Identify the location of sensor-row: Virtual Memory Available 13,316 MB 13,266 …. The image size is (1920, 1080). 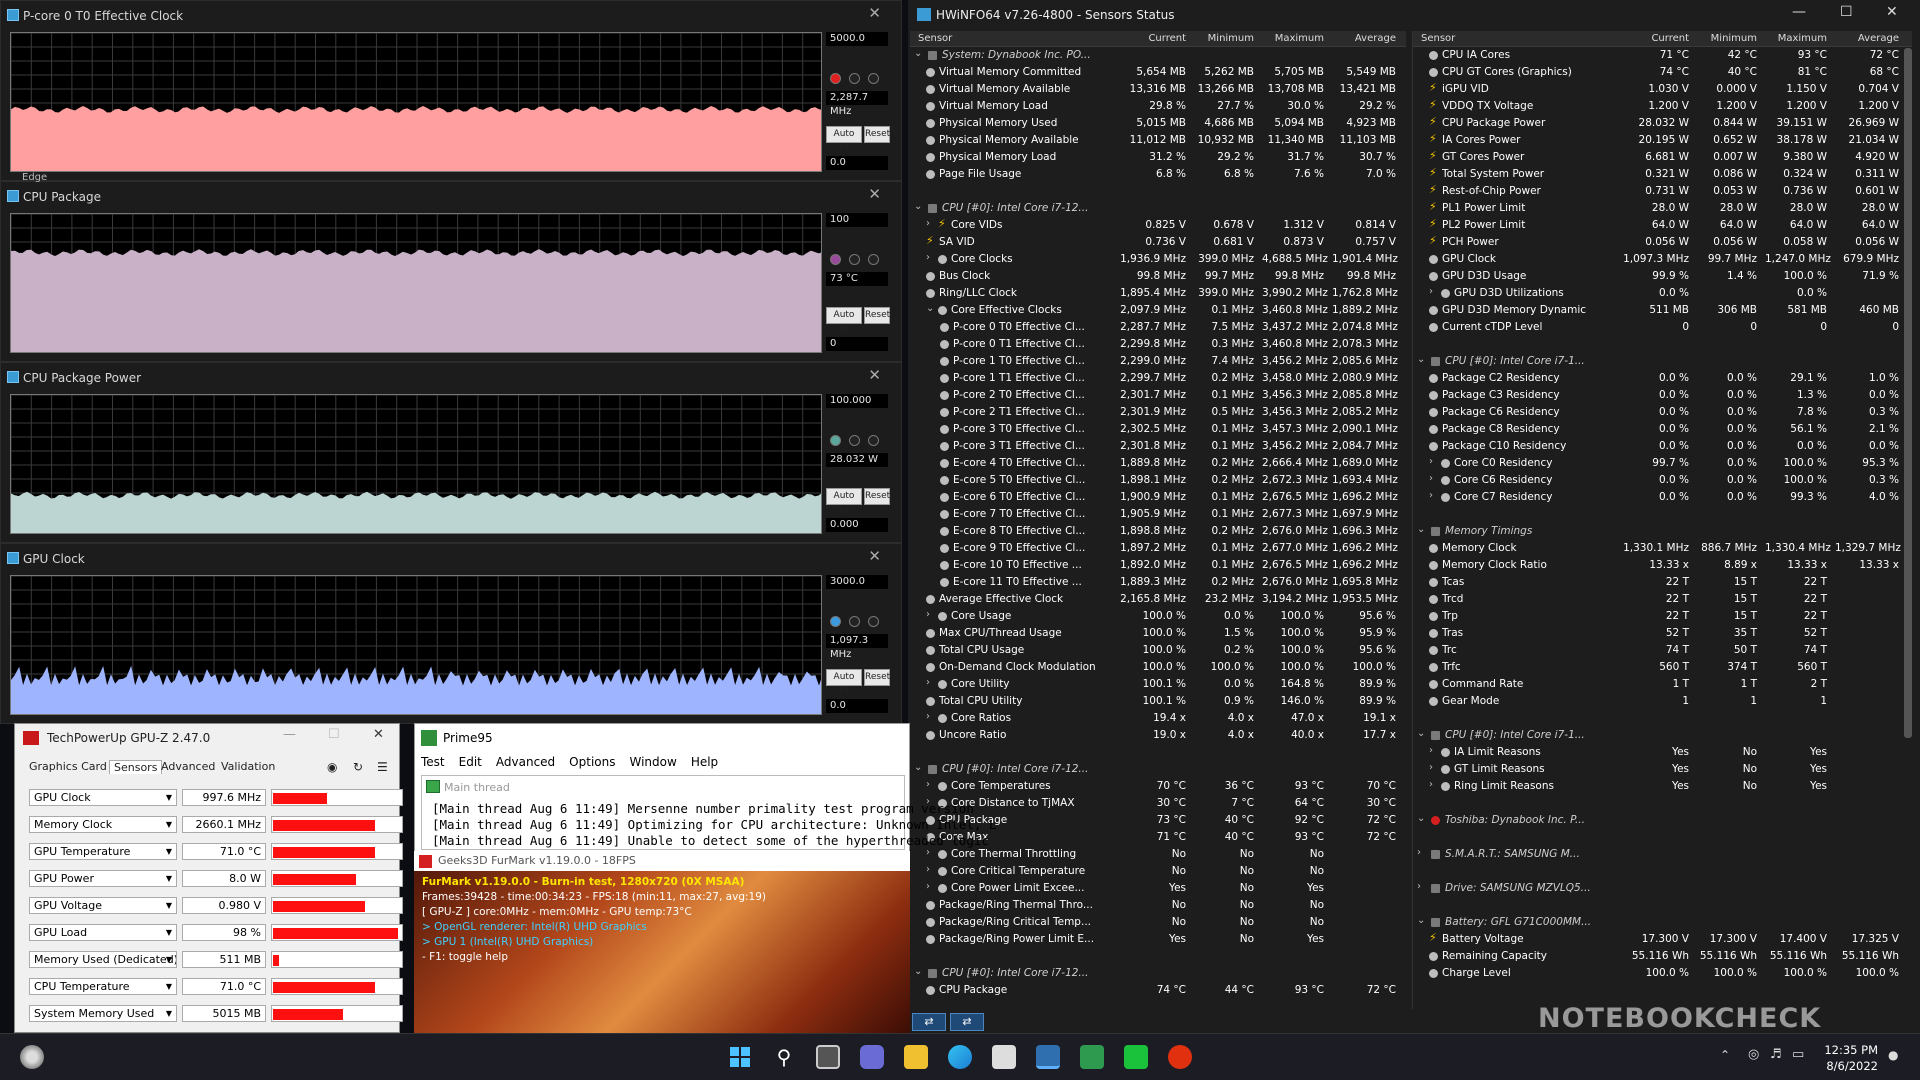
(1158, 89).